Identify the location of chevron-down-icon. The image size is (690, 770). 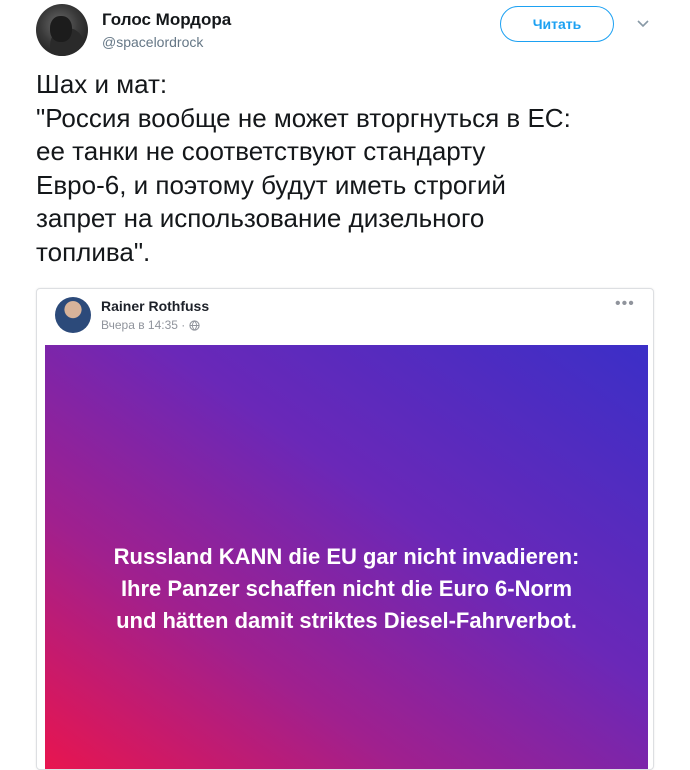
(643, 23).